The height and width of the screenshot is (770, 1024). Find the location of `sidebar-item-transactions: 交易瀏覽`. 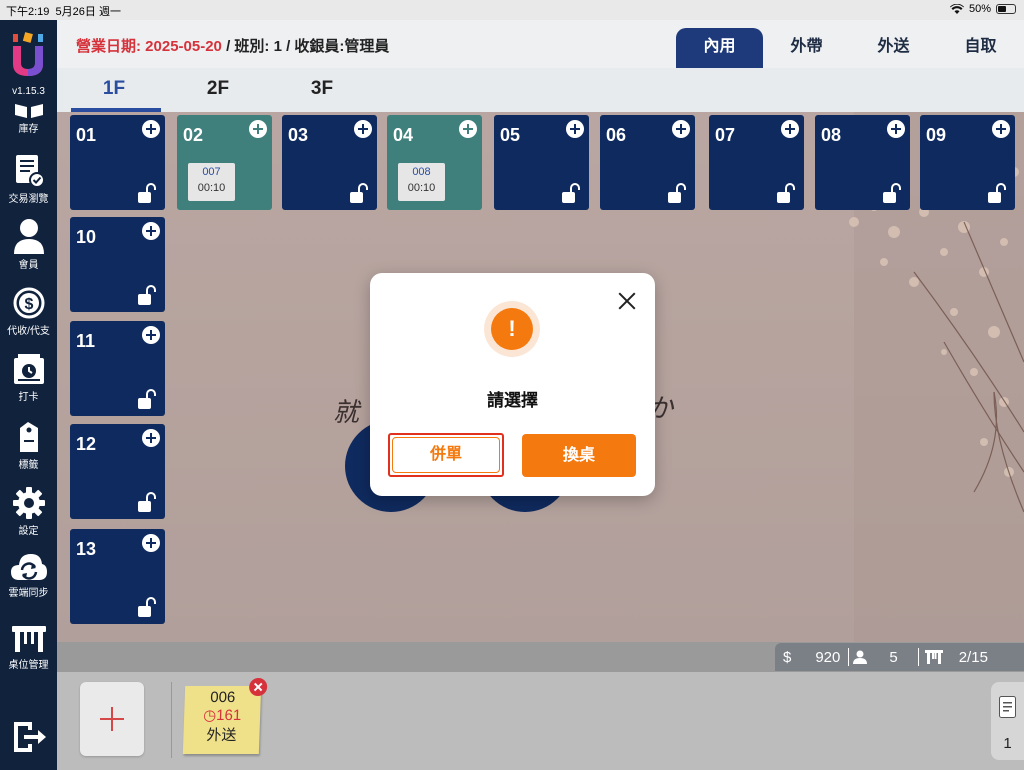

sidebar-item-transactions: 交易瀏覽 is located at coordinates (28, 179).